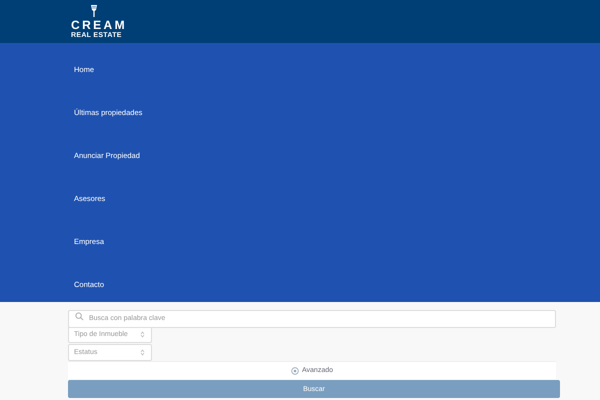 The width and height of the screenshot is (600, 400). Describe the element at coordinates (294, 370) in the screenshot. I see `gear-icon` at that location.